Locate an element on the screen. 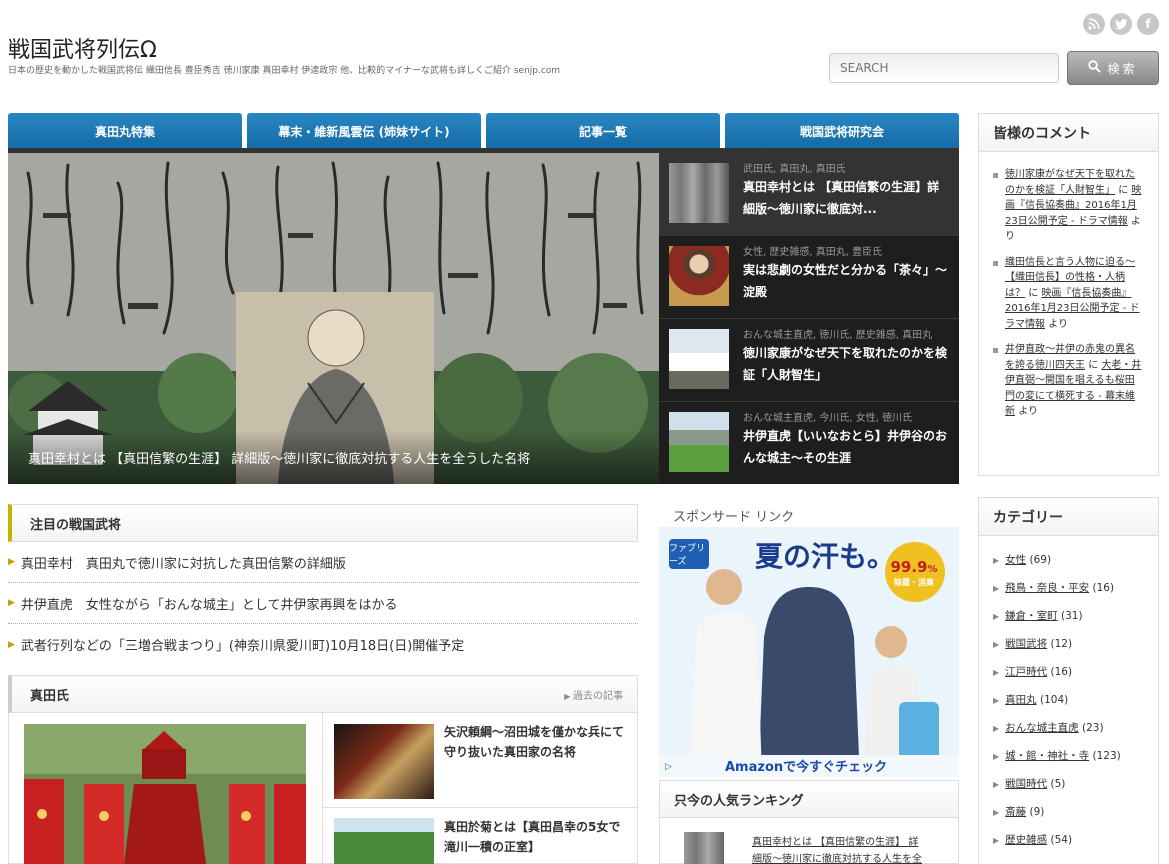 The image size is (1169, 864). category-item: ▶ おんな城主直虎 (23) is located at coordinates (1048, 727).